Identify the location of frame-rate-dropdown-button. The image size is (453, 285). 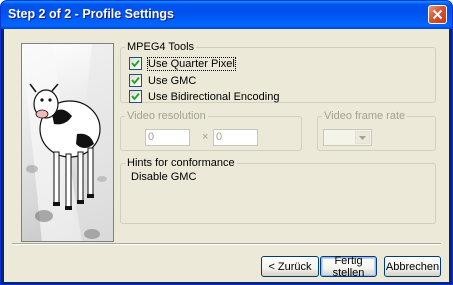
(362, 137).